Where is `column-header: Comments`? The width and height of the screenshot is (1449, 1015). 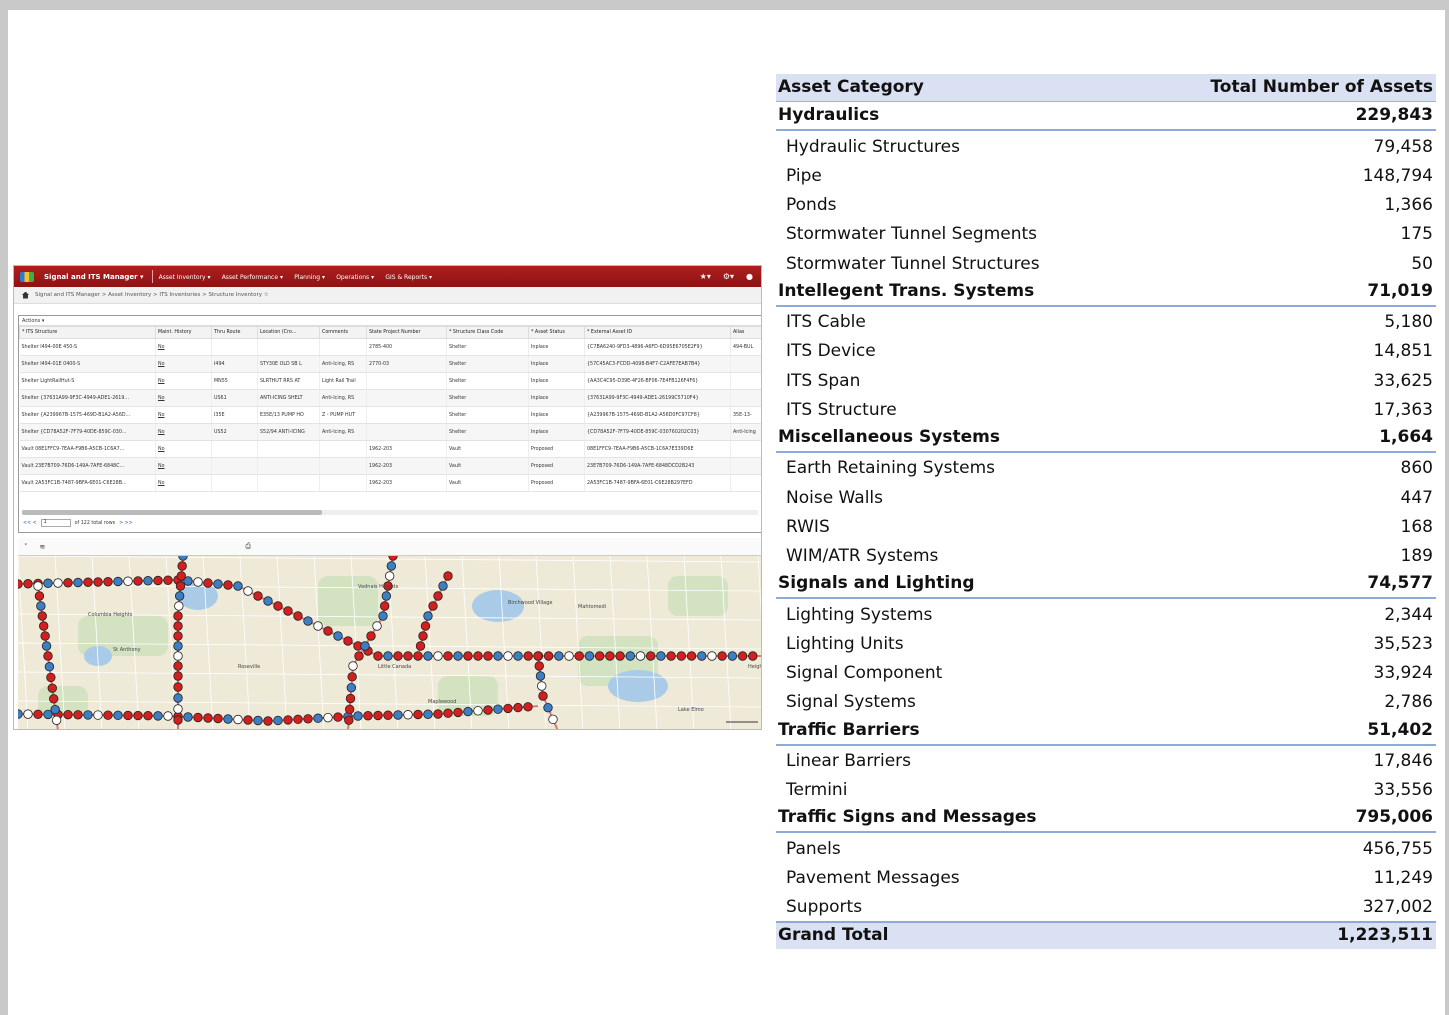 column-header: Comments is located at coordinates (343, 332).